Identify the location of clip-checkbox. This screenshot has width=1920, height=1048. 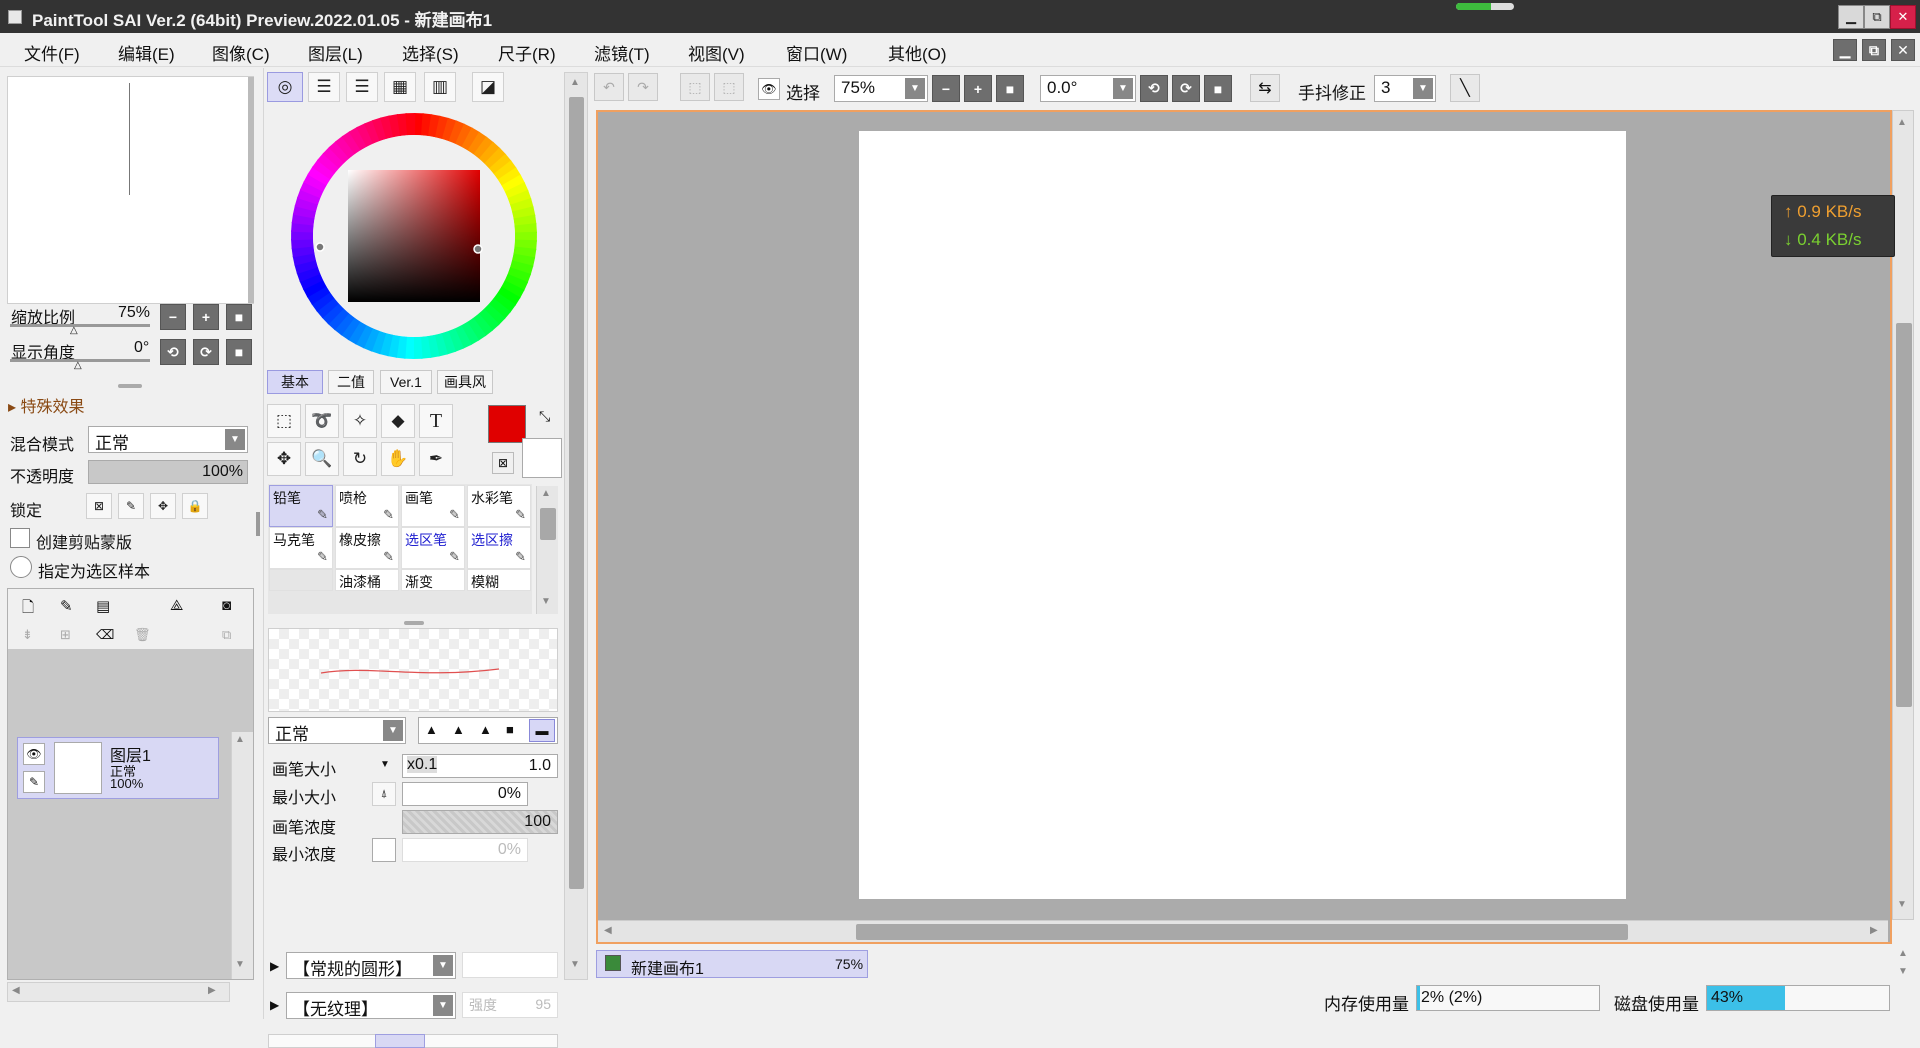
(20, 538).